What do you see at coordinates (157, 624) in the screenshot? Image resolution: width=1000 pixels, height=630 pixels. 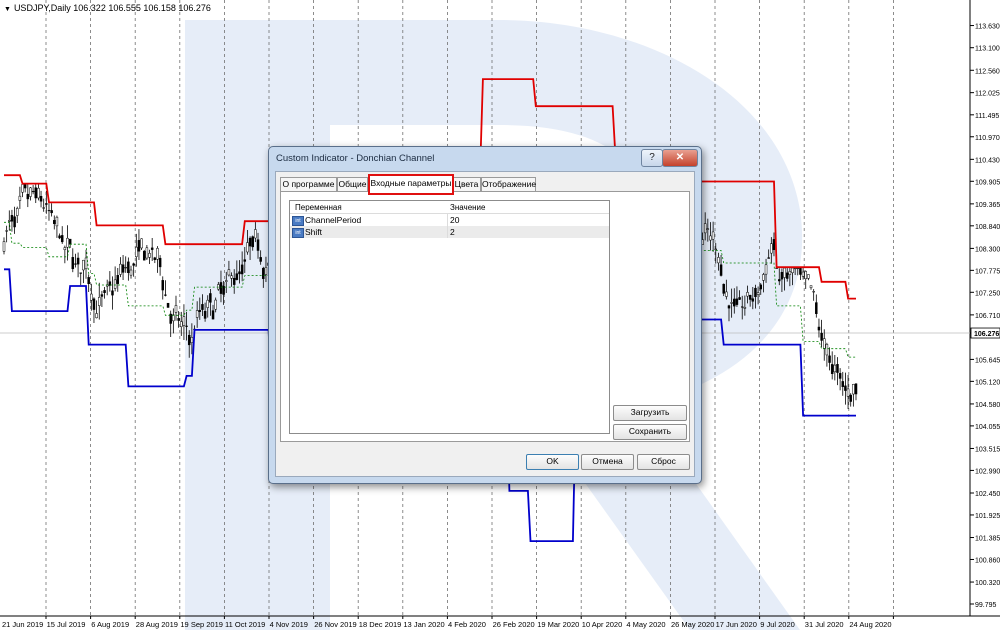 I see `time-tick-label: 28 Aug 2019` at bounding box center [157, 624].